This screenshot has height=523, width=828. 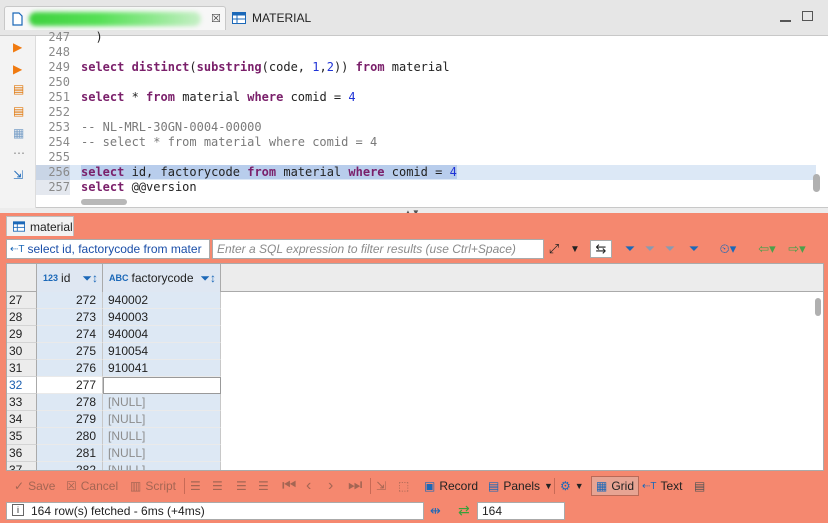 I want to click on table-row: 36 281 [NULL], so click(x=415, y=453).